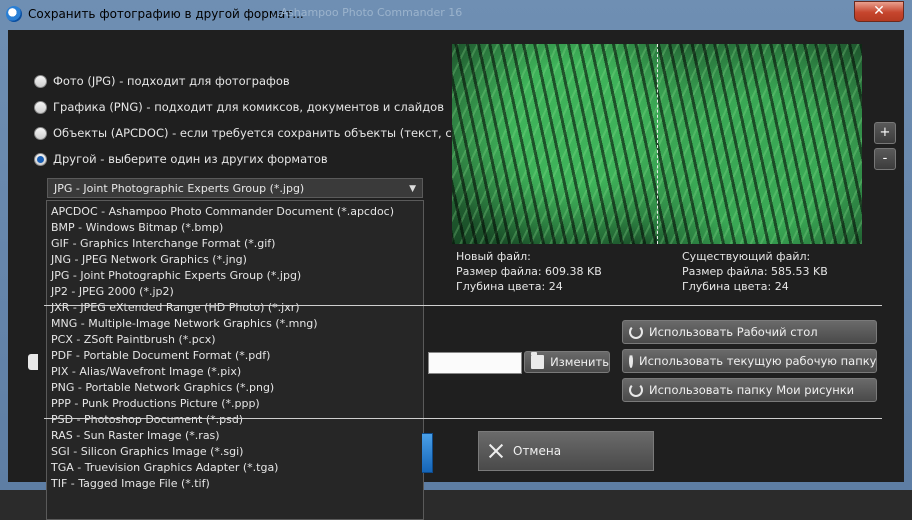 The width and height of the screenshot is (912, 520). Describe the element at coordinates (885, 133) in the screenshot. I see `zoom-in-button: +` at that location.